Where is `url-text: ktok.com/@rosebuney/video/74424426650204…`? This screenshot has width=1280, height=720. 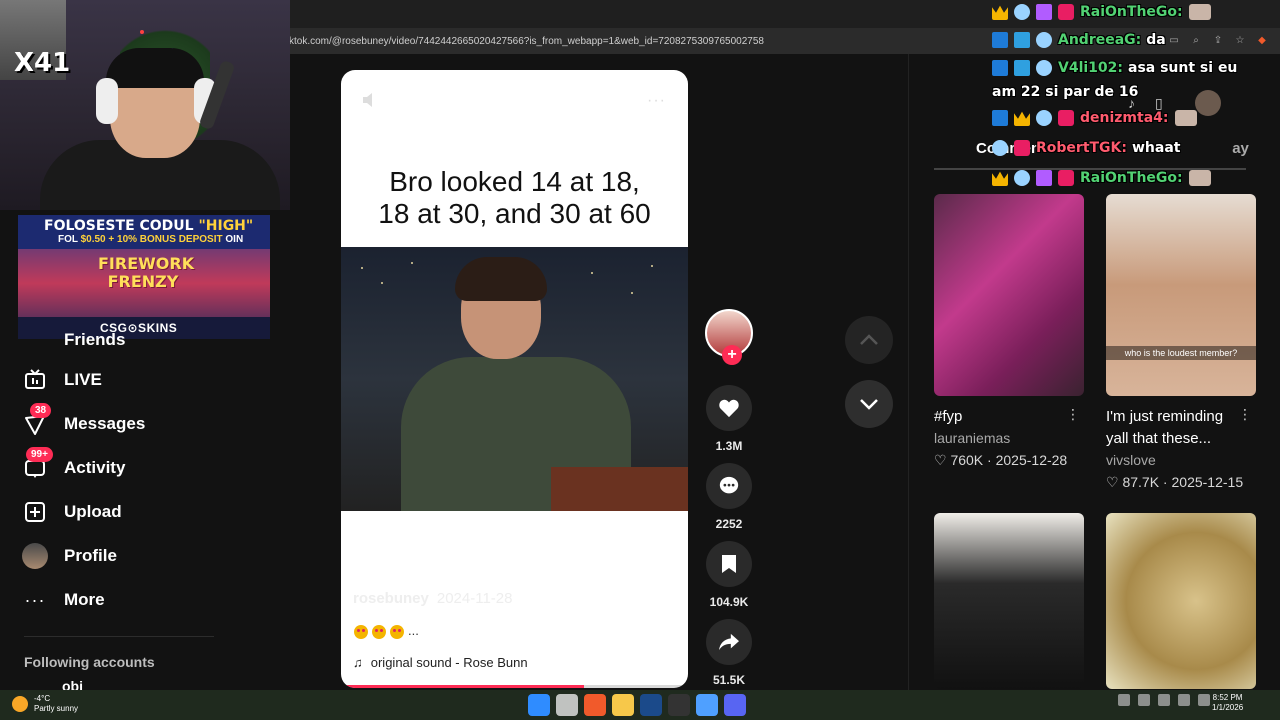 url-text: ktok.com/@rosebuney/video/74424426650204… is located at coordinates (524, 41).